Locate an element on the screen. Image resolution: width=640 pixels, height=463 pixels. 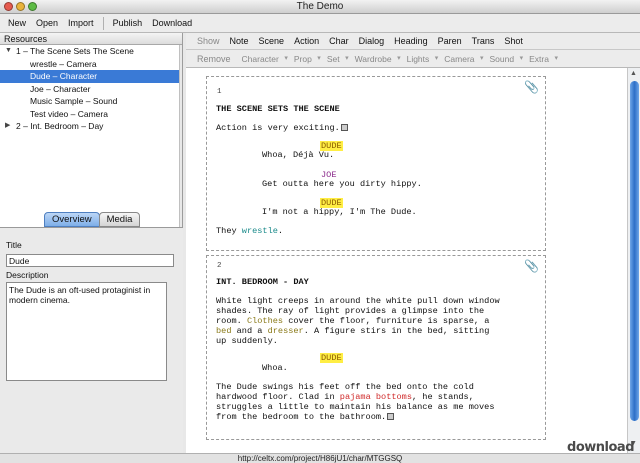
action-text: Action is very exciting. is located at coordinates (278, 128).